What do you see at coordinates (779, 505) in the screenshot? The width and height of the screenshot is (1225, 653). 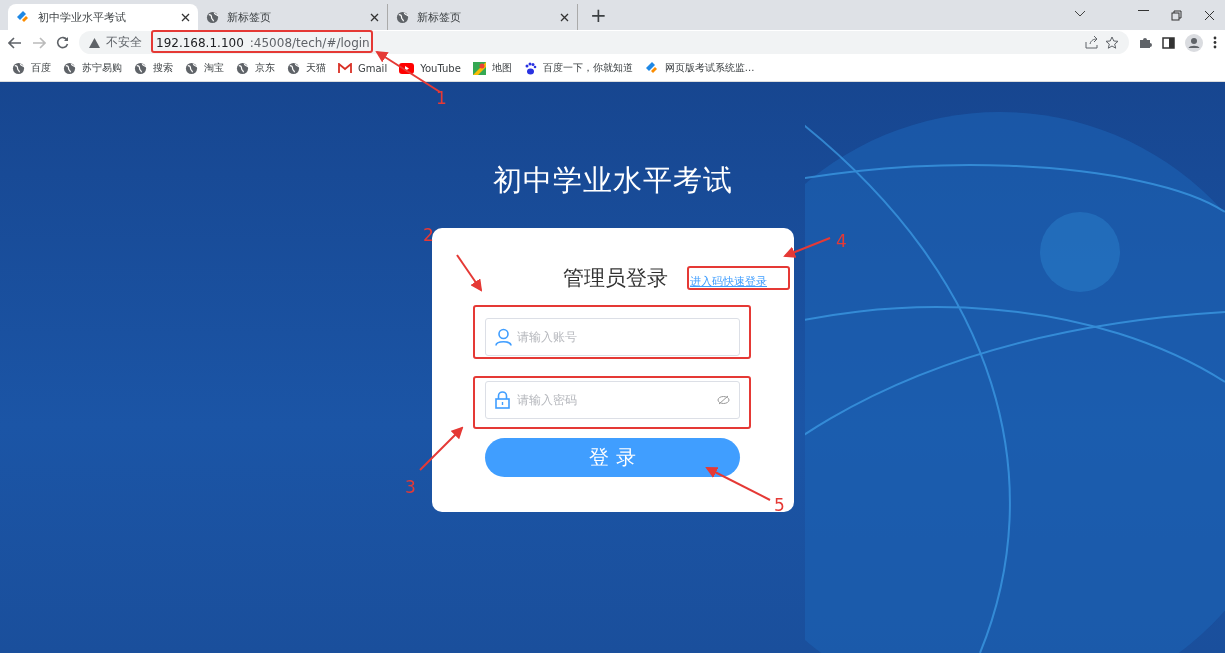 I see `annotation-number: 5` at bounding box center [779, 505].